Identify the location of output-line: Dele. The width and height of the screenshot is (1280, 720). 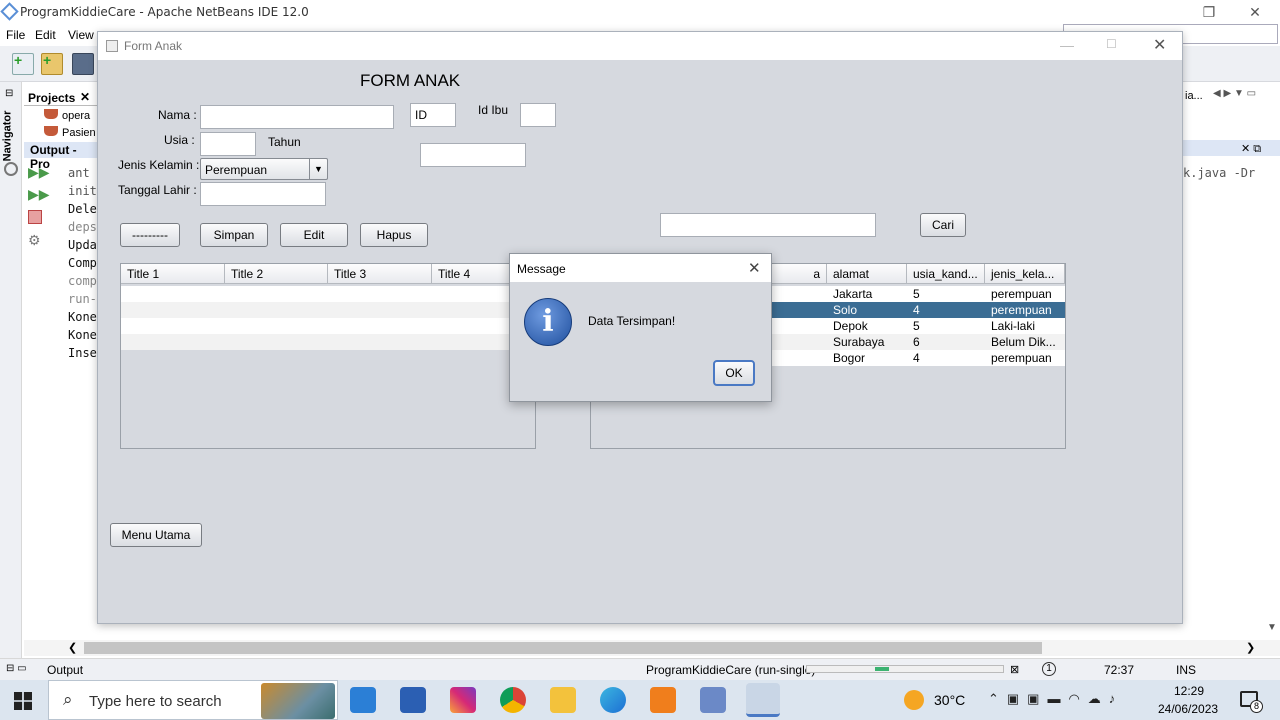
(82, 209).